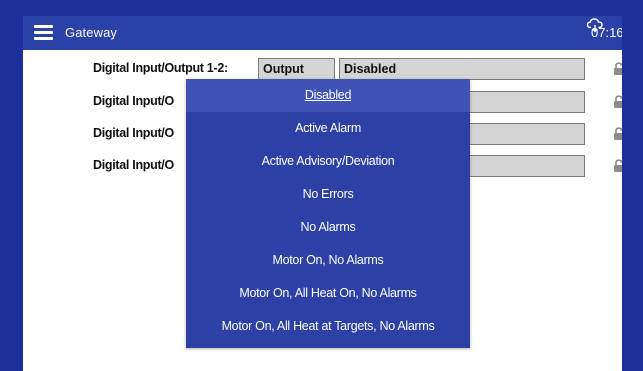 The width and height of the screenshot is (643, 371). Describe the element at coordinates (328, 260) in the screenshot. I see `dropdown-option-motor-on-no-alarms: Motor On, No Alarms` at that location.